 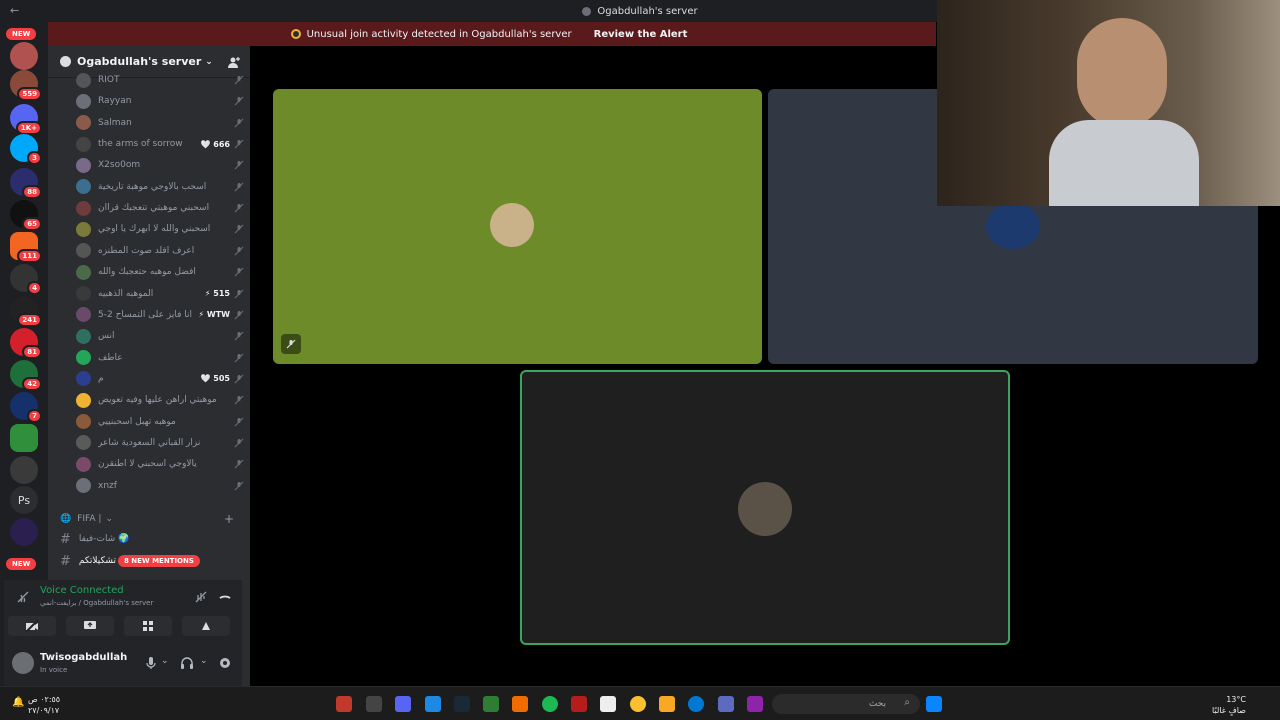 What do you see at coordinates (153, 539) in the screenshot?
I see `channel-item: # شات-فيفا 🌍` at bounding box center [153, 539].